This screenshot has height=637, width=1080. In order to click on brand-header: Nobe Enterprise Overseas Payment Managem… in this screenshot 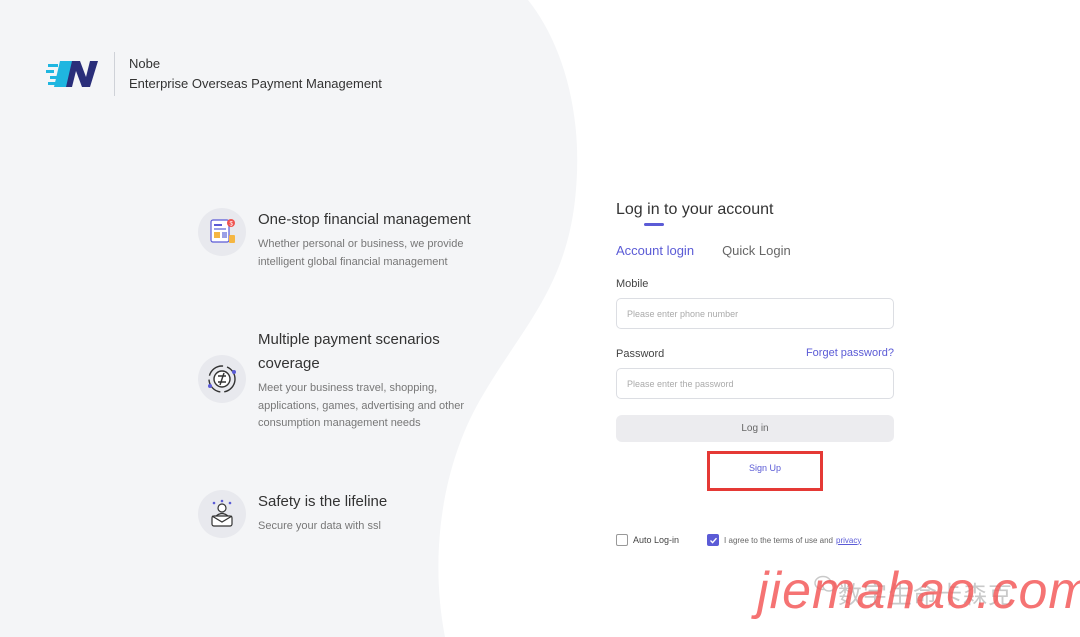, I will do `click(214, 74)`.